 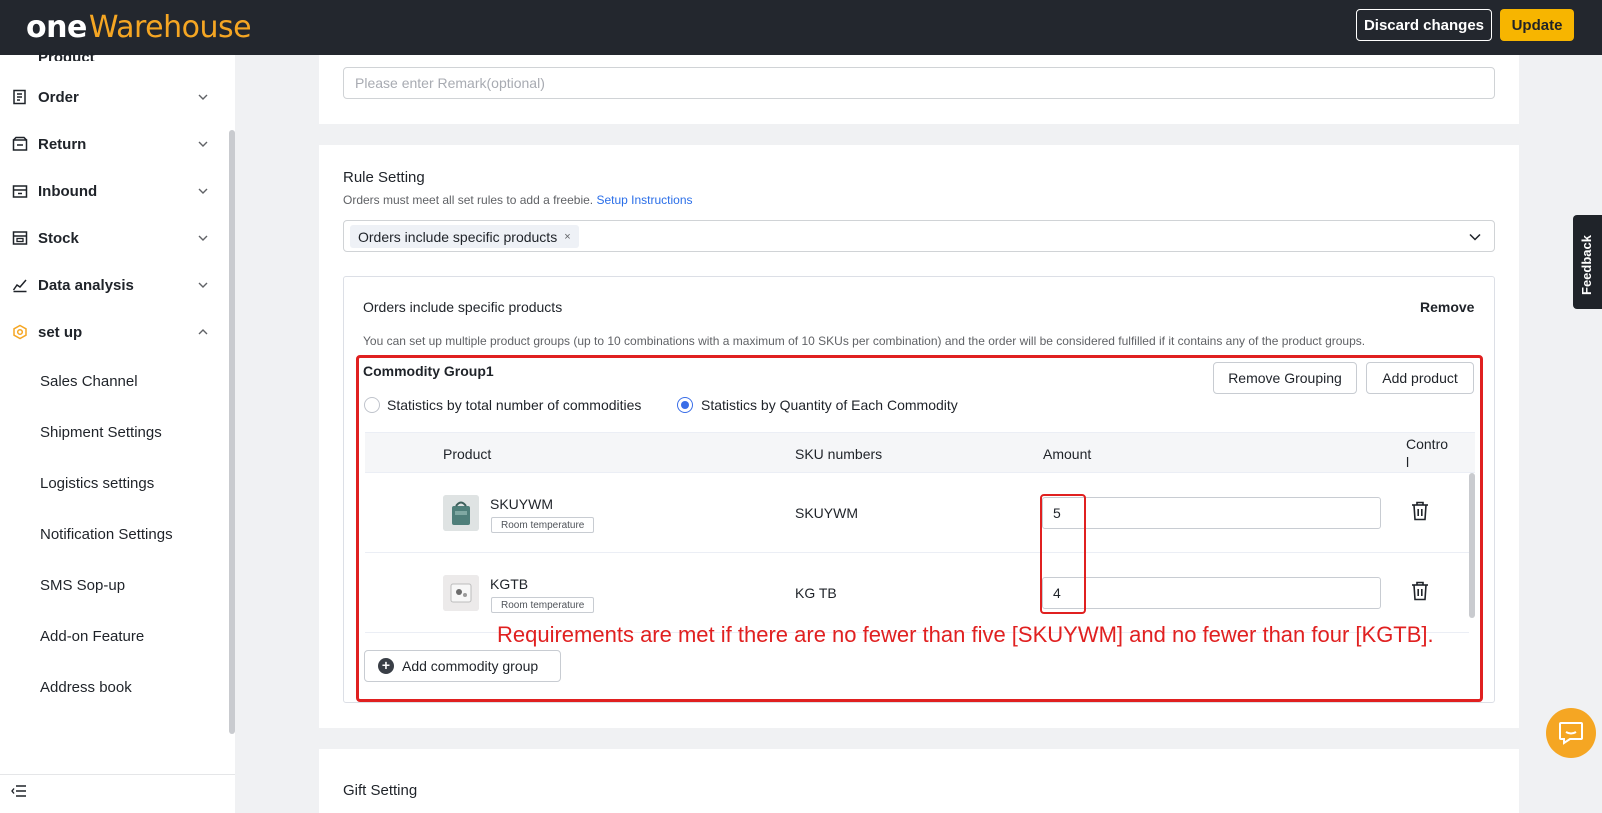 What do you see at coordinates (917, 513) in the screenshot?
I see `table-row: SKUYWM Room temperature SKUYWM` at bounding box center [917, 513].